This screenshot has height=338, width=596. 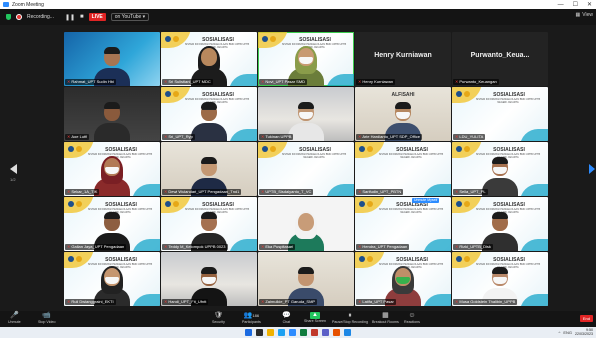 I want to click on participant-name: UPTB_Sisdalyanto_T_VC, so click(x=288, y=191).